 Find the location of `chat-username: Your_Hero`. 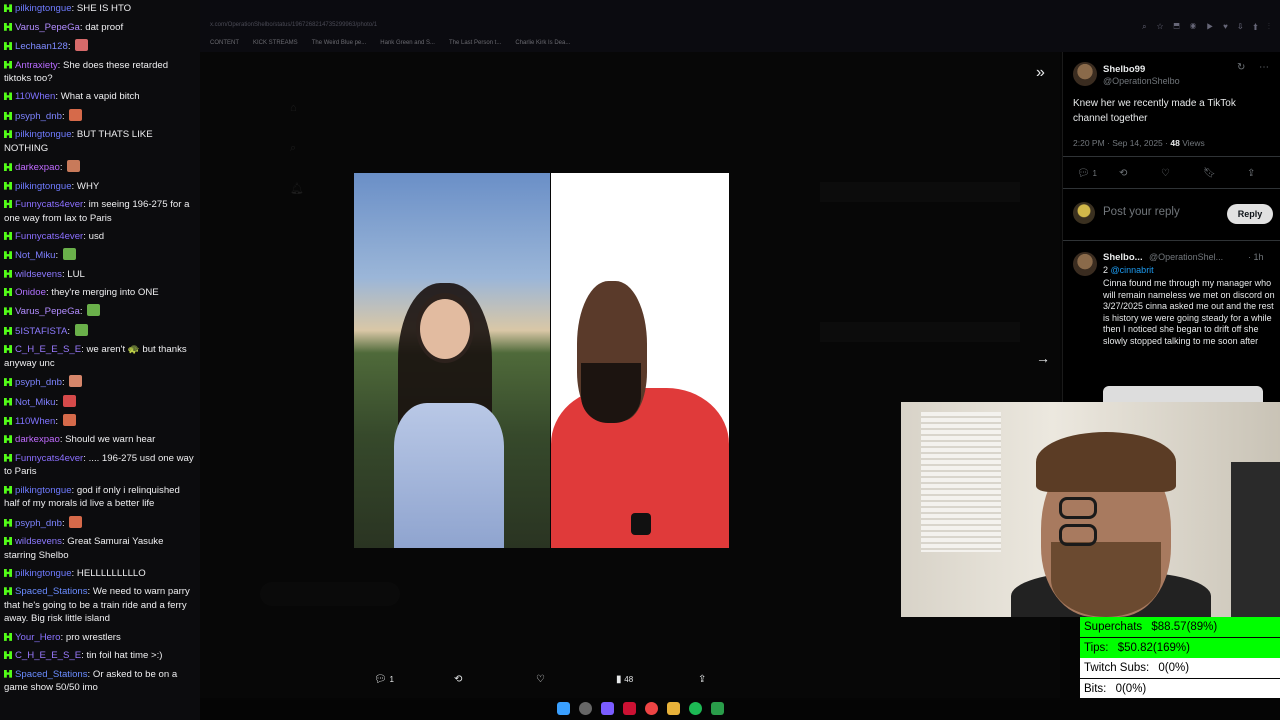

chat-username: Your_Hero is located at coordinates (38, 637).